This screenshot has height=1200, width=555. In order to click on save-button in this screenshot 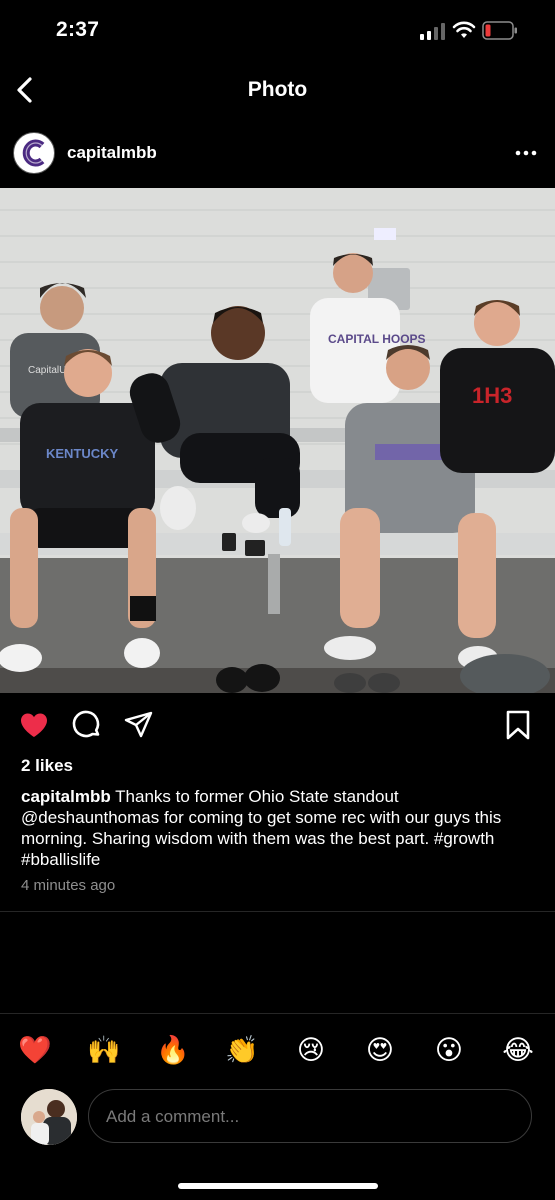, I will do `click(518, 725)`.